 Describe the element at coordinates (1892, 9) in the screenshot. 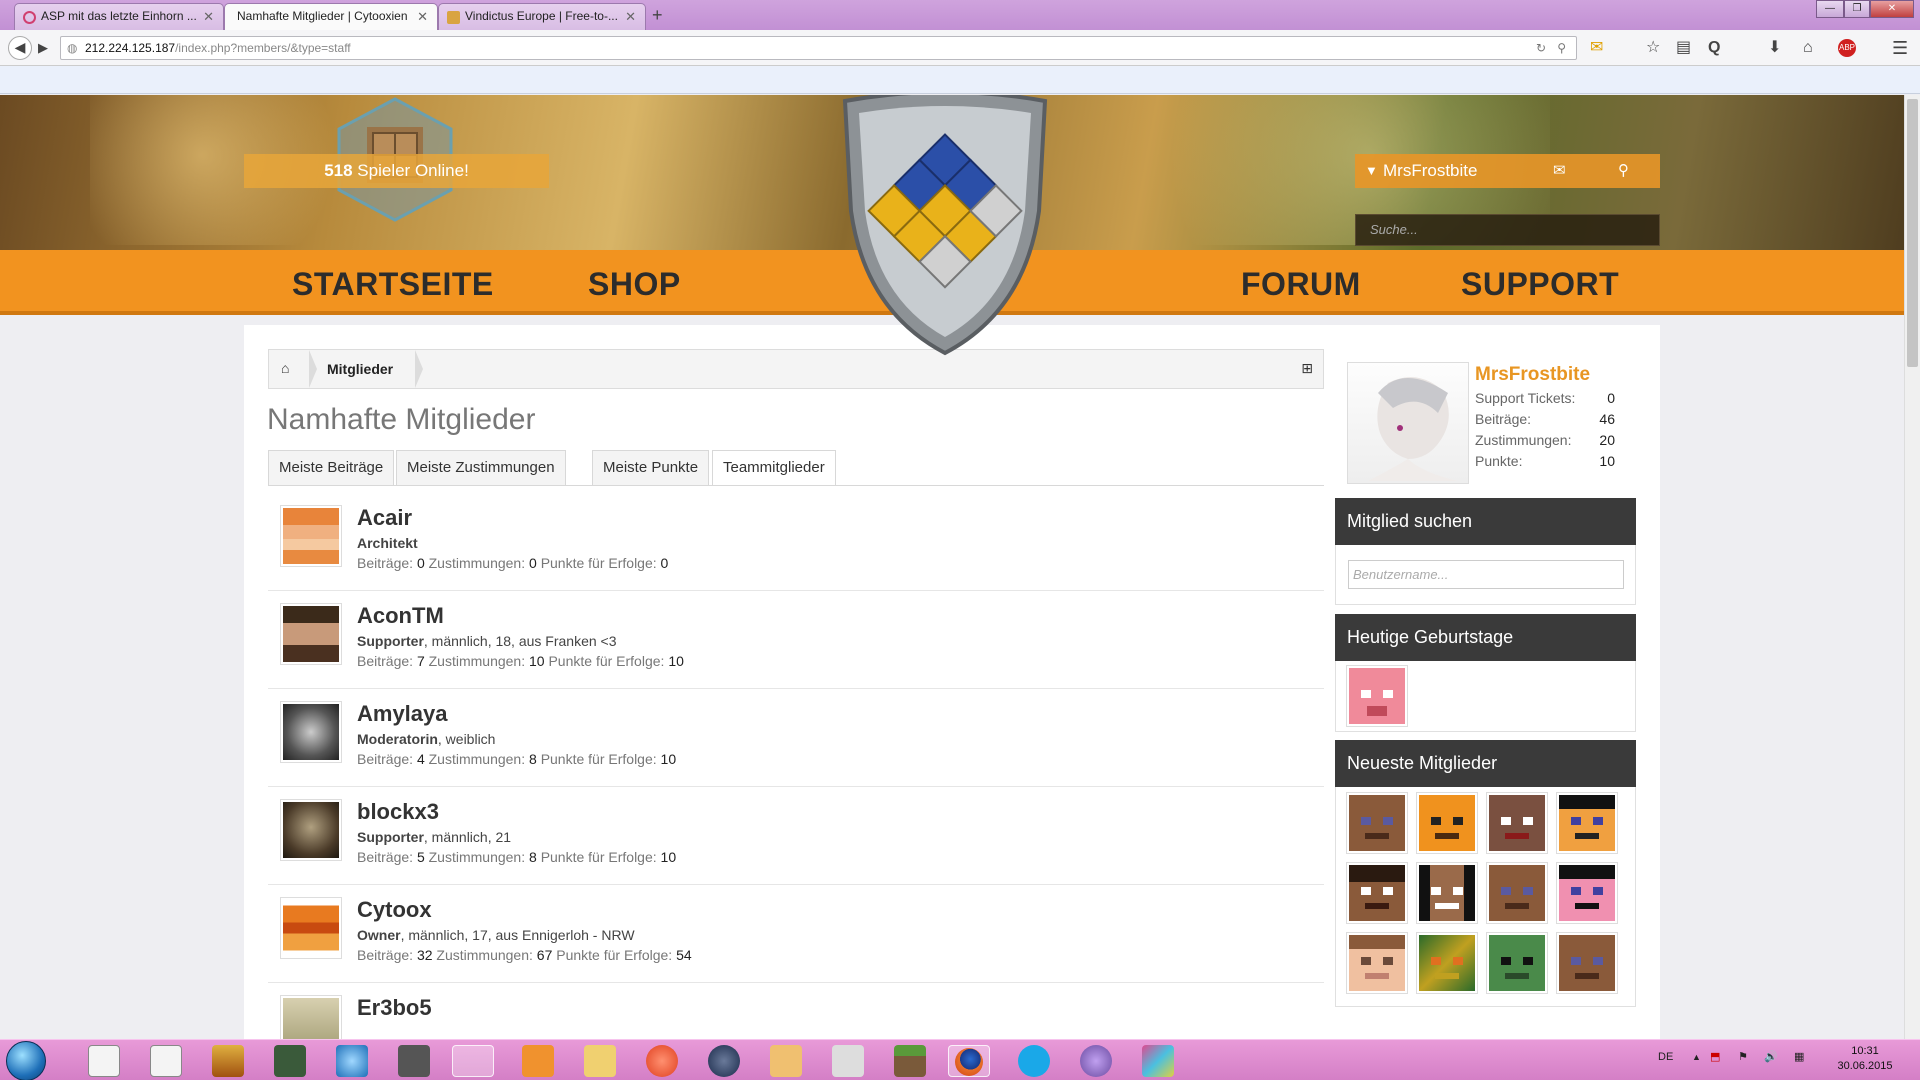

I see `close-window-button: ✕` at that location.